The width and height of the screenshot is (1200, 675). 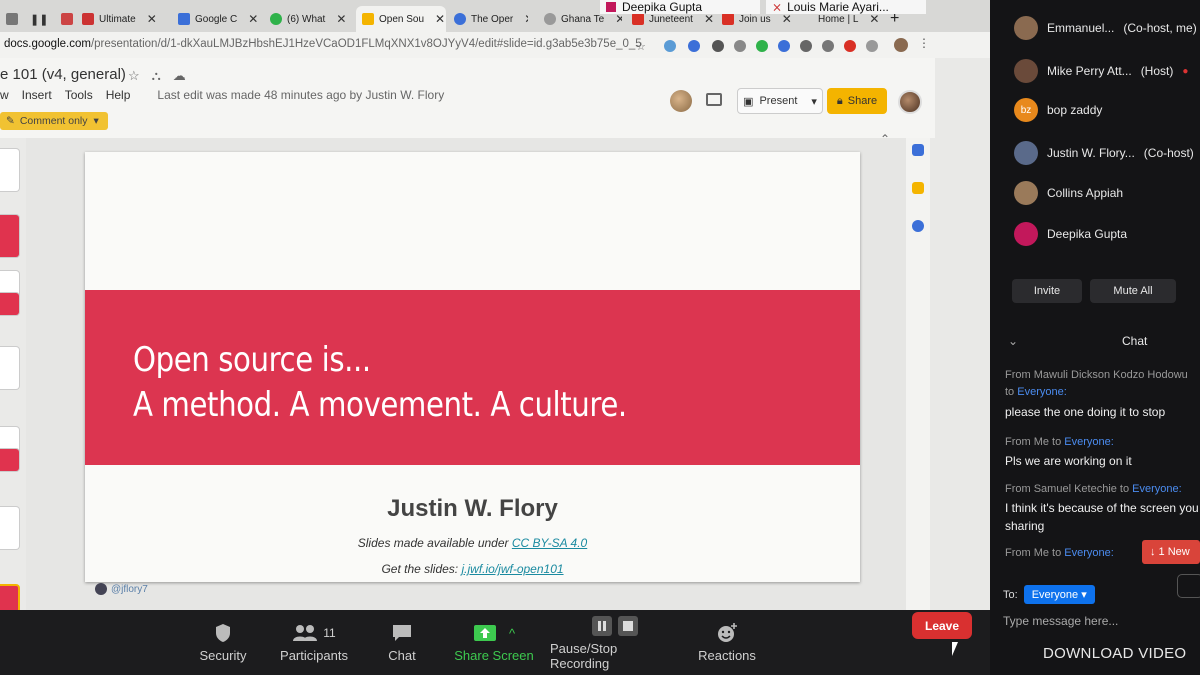 What do you see at coordinates (216, 19) in the screenshot?
I see `tab-1: Google C ✕` at bounding box center [216, 19].